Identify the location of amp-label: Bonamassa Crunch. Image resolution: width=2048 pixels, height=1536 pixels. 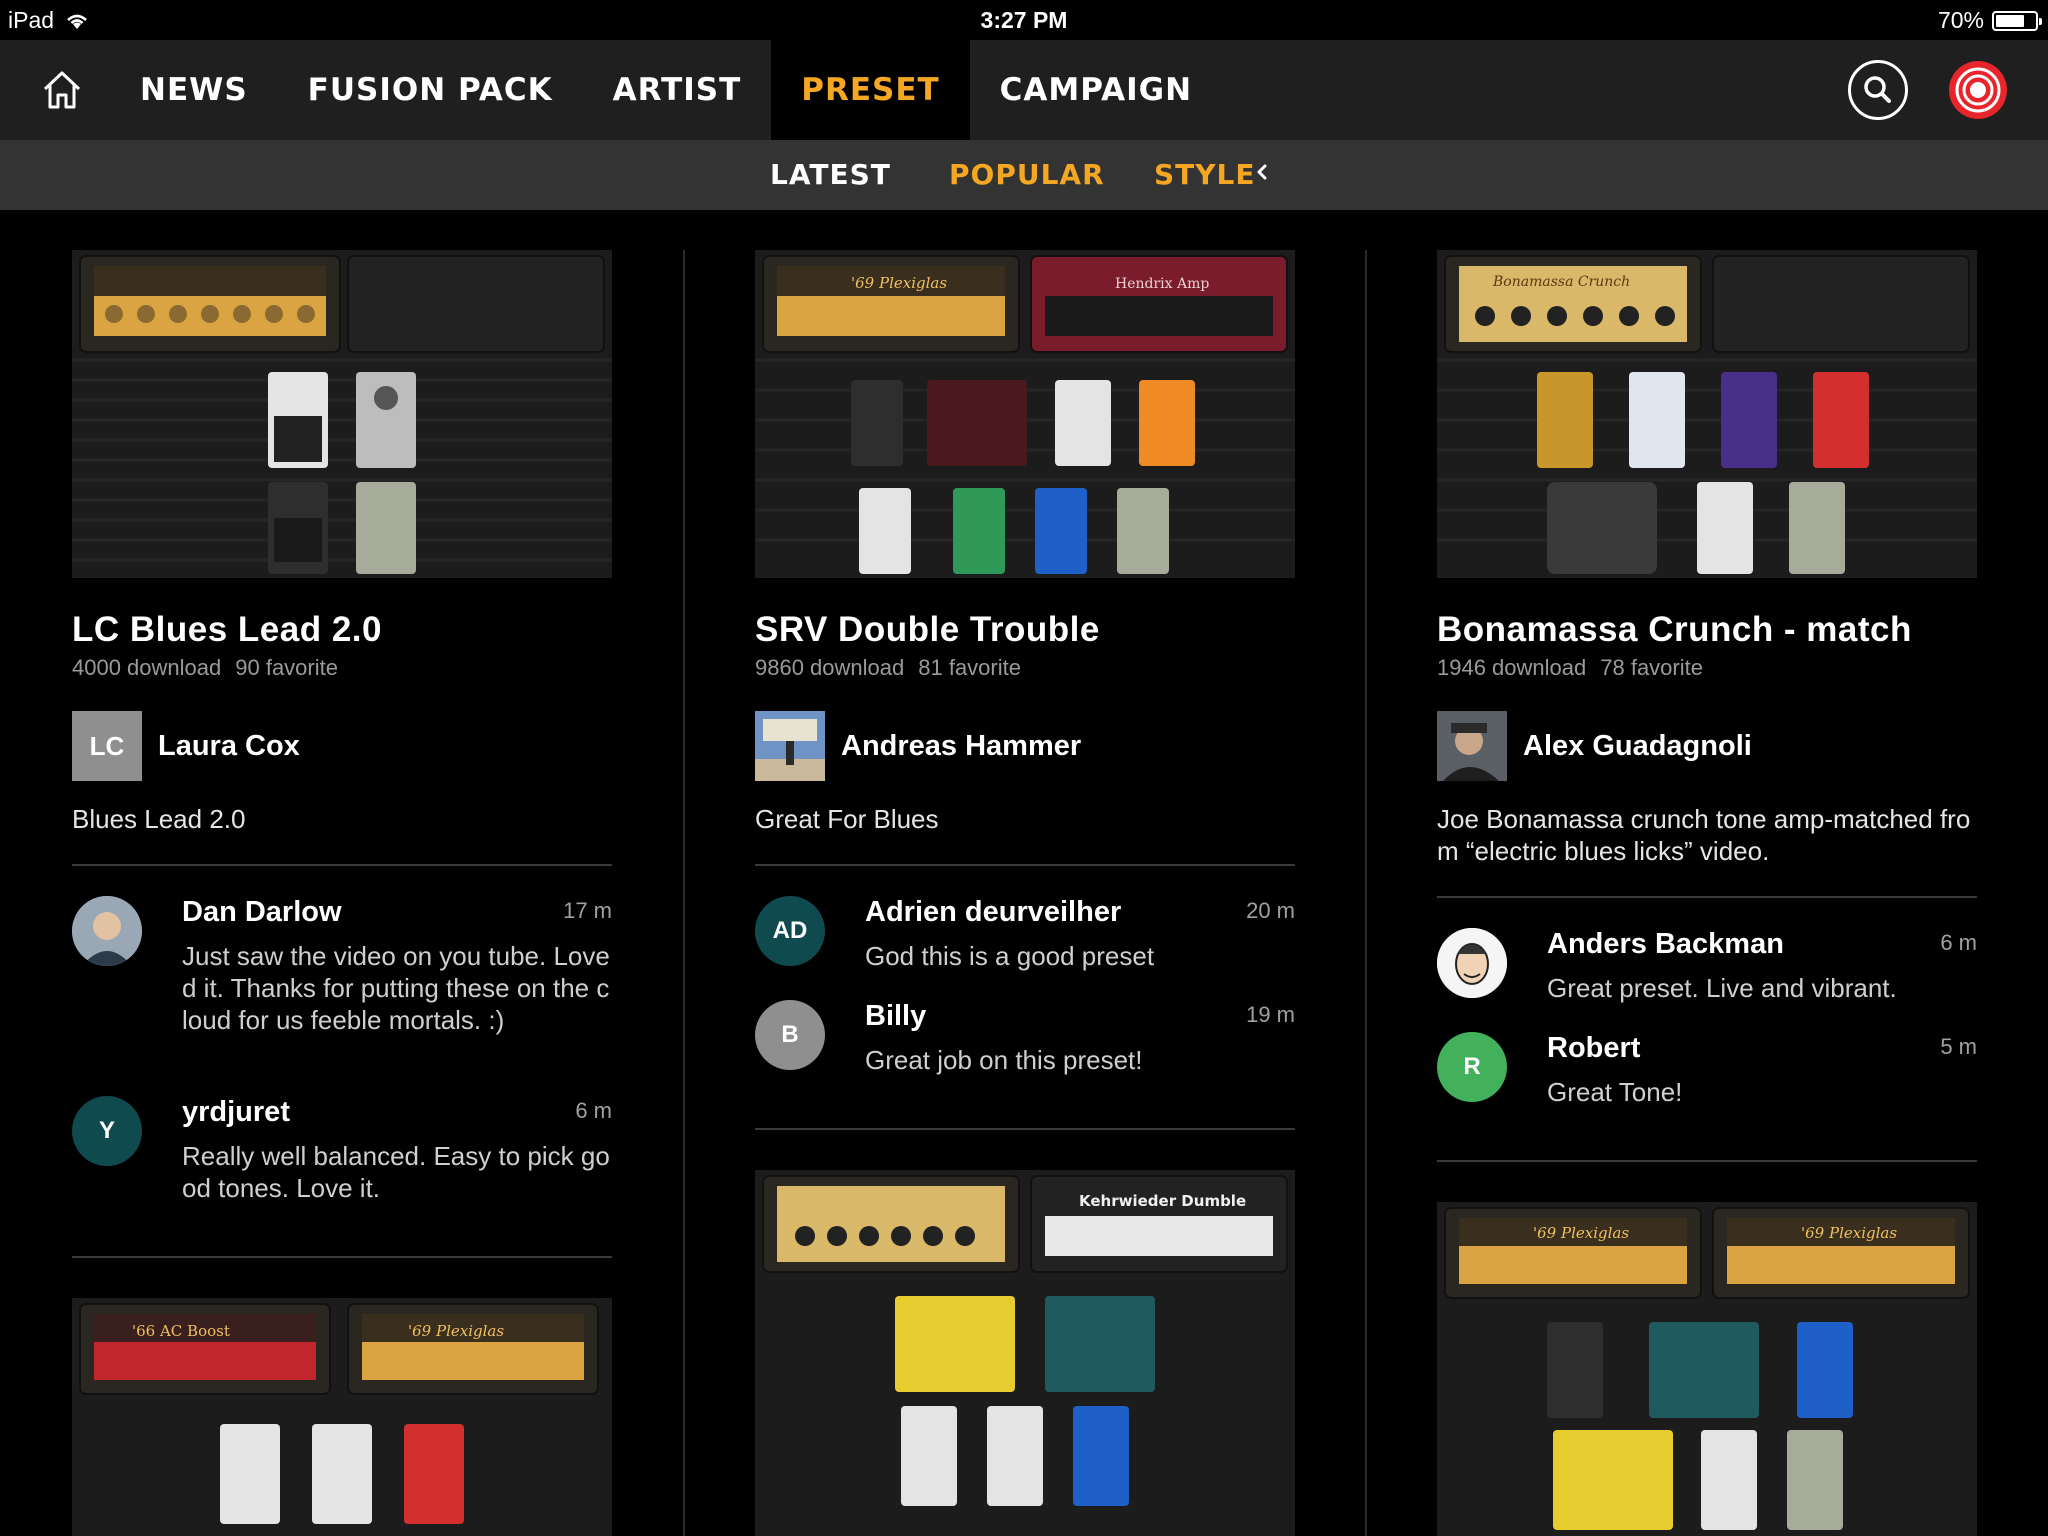
(1561, 282).